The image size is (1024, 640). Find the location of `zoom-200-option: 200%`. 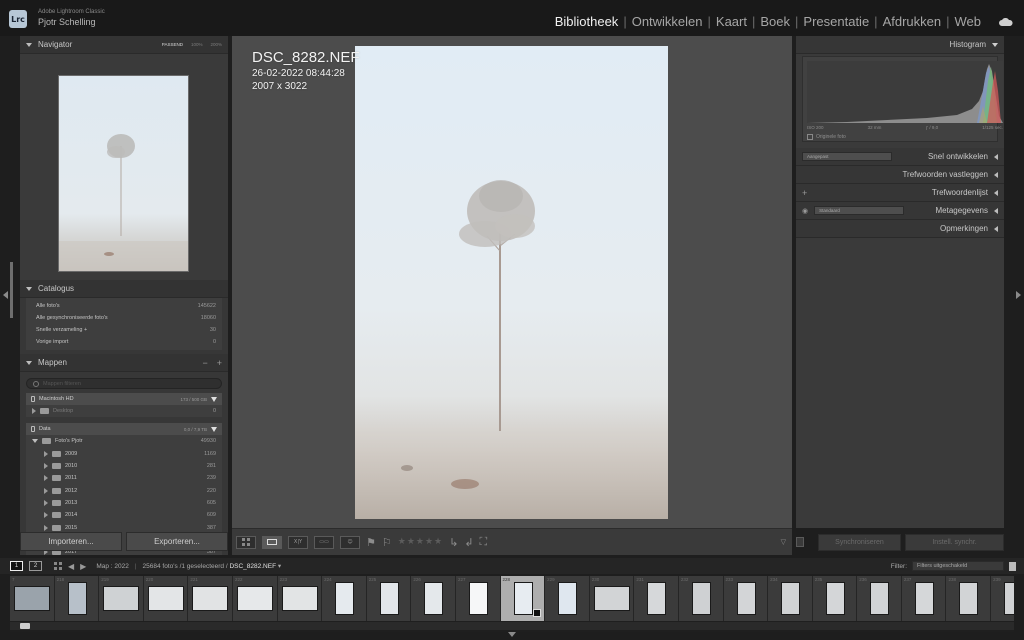

zoom-200-option: 200% is located at coordinates (216, 44).